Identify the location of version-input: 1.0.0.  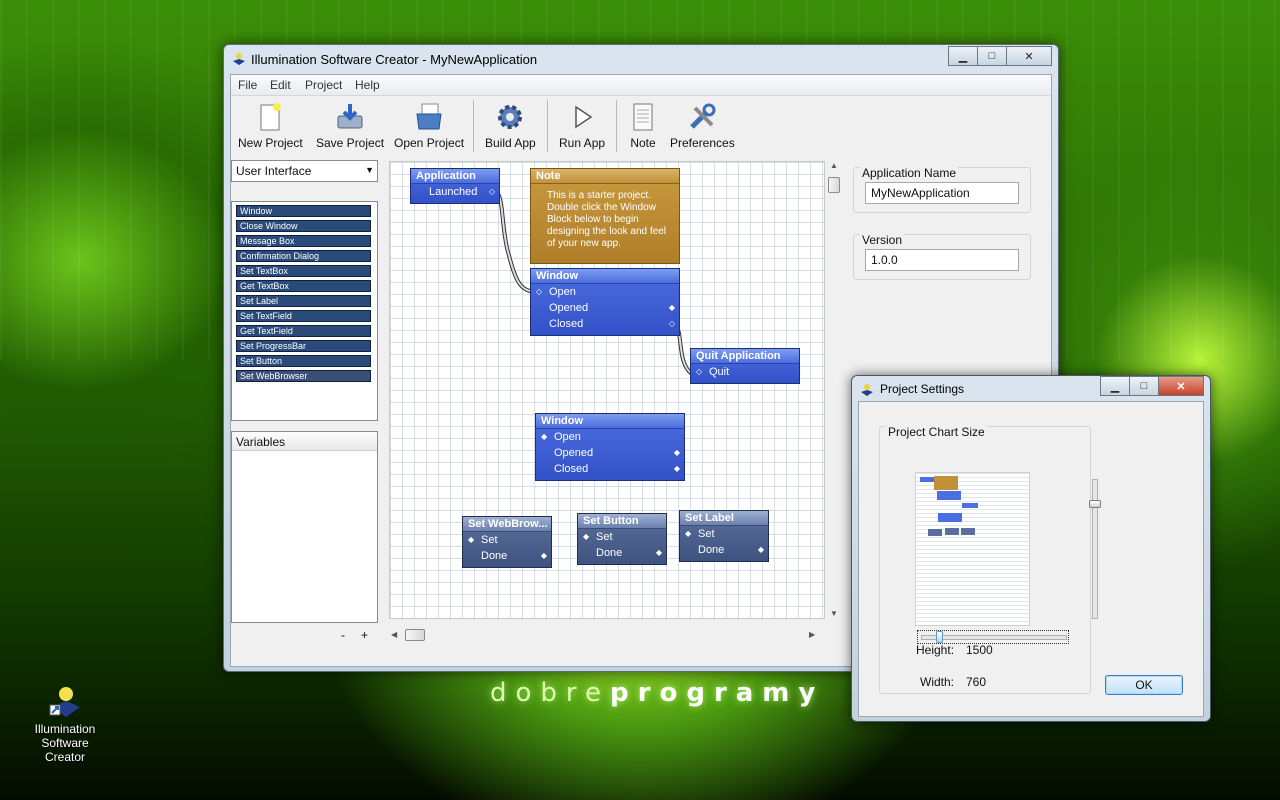
(942, 260).